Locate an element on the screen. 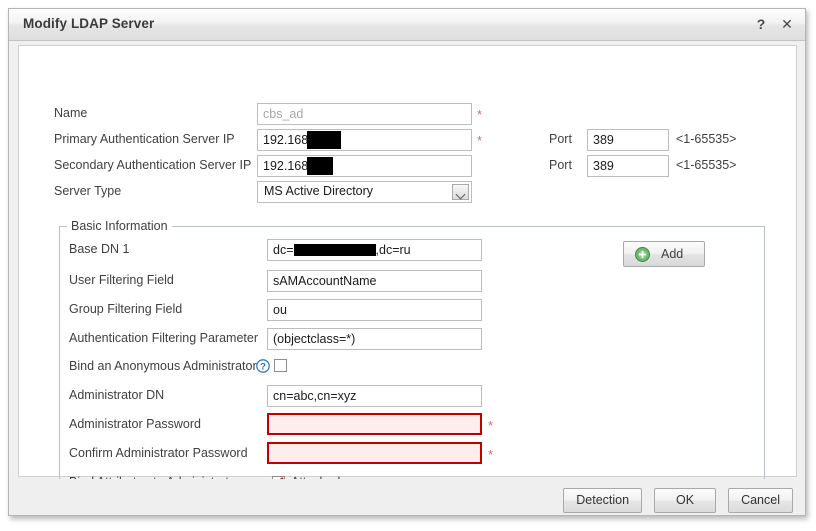 The height and width of the screenshot is (531, 816). label-primary-port: Port is located at coordinates (560, 139).